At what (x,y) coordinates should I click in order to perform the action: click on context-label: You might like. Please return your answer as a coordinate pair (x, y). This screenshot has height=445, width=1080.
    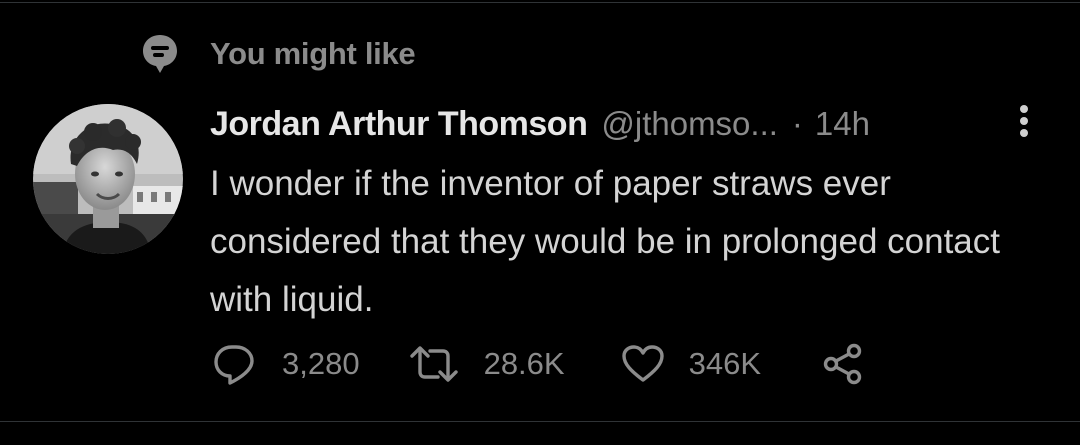
    Looking at the image, I should click on (313, 53).